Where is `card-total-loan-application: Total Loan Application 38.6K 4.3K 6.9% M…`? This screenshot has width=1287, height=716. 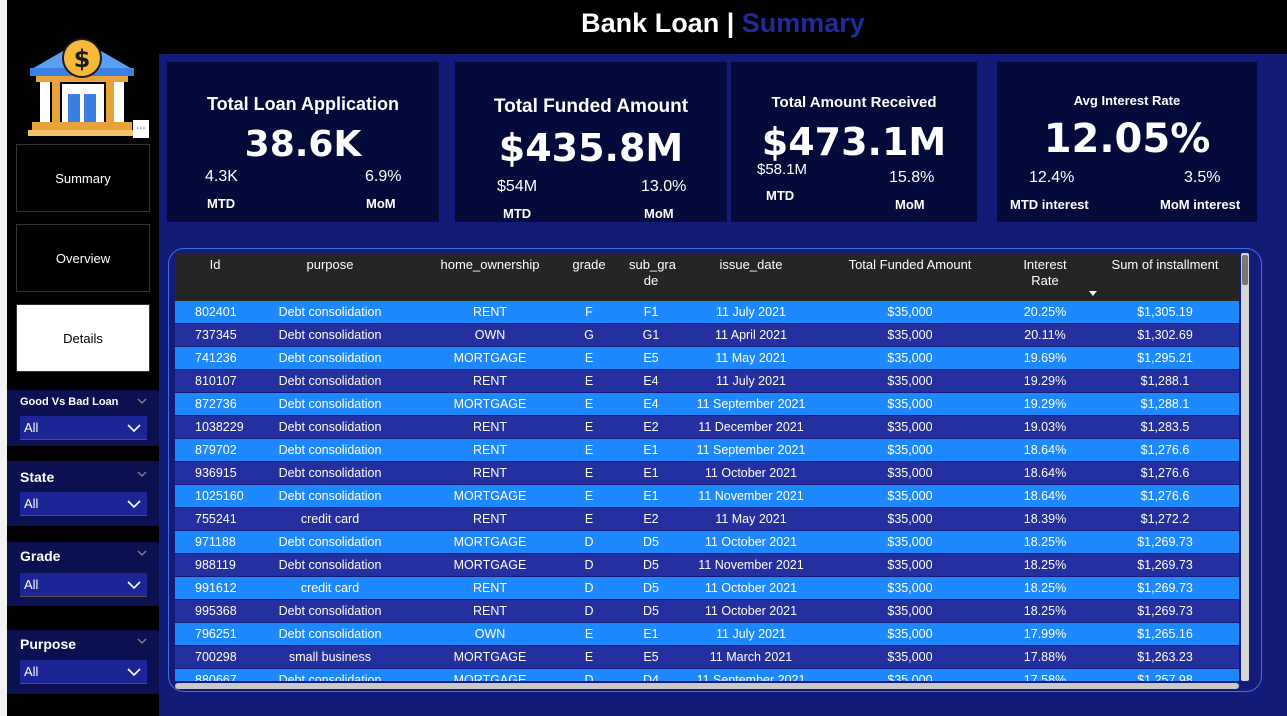
card-total-loan-application: Total Loan Application 38.6K 4.3K 6.9% M… is located at coordinates (303, 142).